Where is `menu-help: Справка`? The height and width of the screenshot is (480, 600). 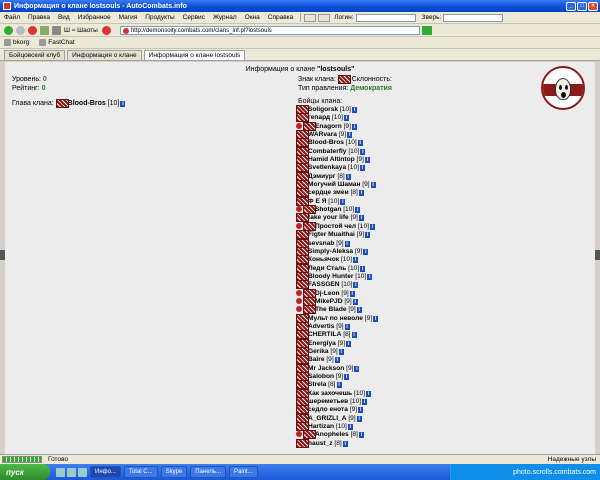 menu-help: Справка is located at coordinates (281, 17).